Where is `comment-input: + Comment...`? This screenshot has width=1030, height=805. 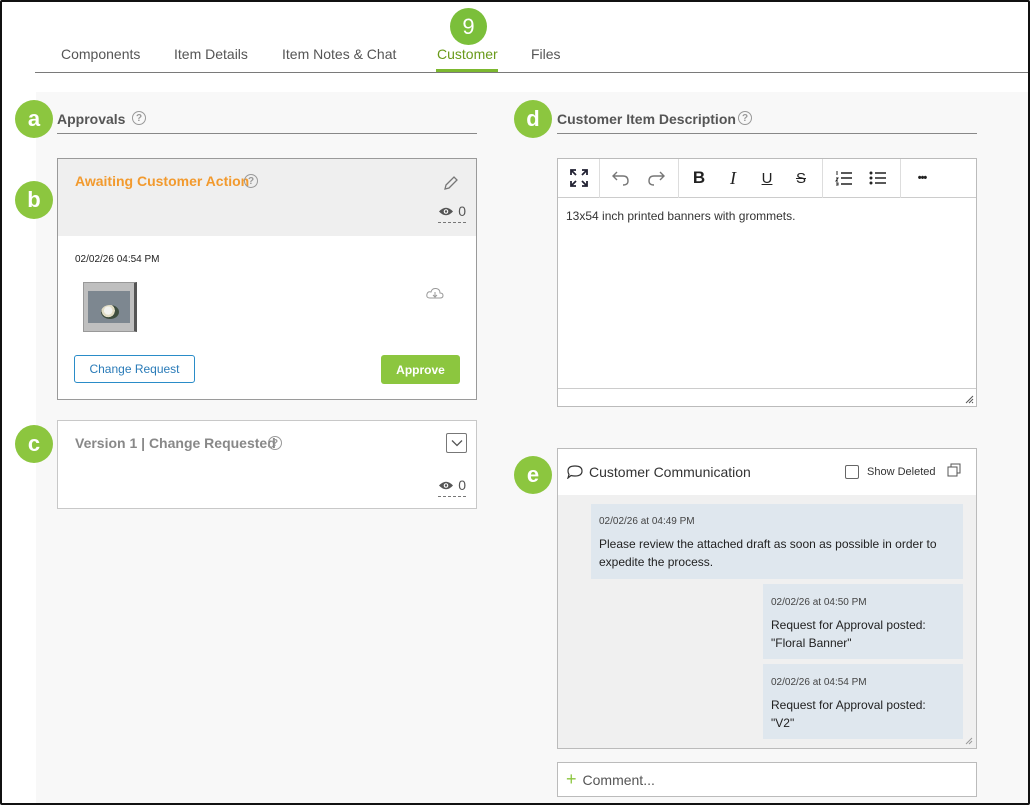
comment-input: + Comment... is located at coordinates (767, 779).